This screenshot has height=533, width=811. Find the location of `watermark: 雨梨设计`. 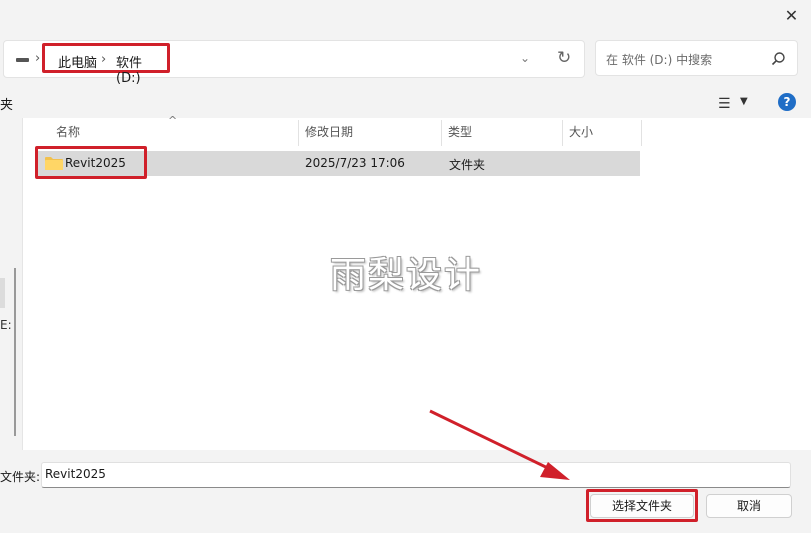

watermark: 雨梨设计 is located at coordinates (406, 275).